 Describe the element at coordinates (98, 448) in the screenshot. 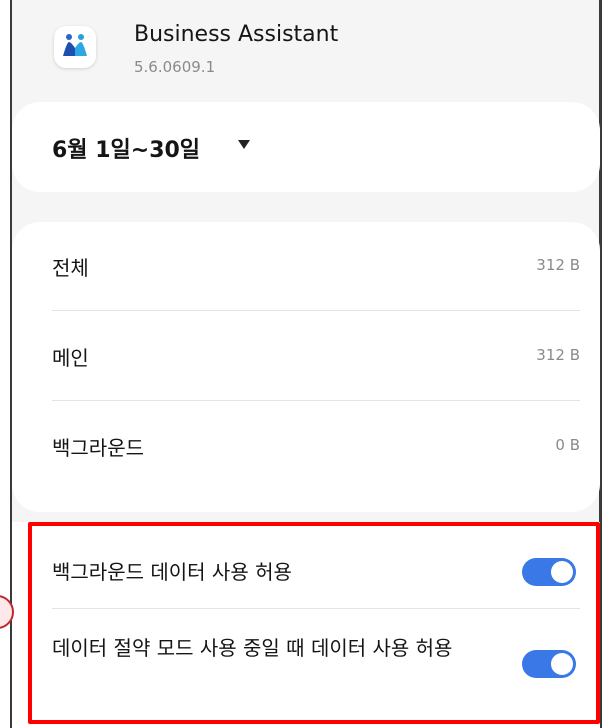

I see `usage-row-label: 백그라운드` at that location.